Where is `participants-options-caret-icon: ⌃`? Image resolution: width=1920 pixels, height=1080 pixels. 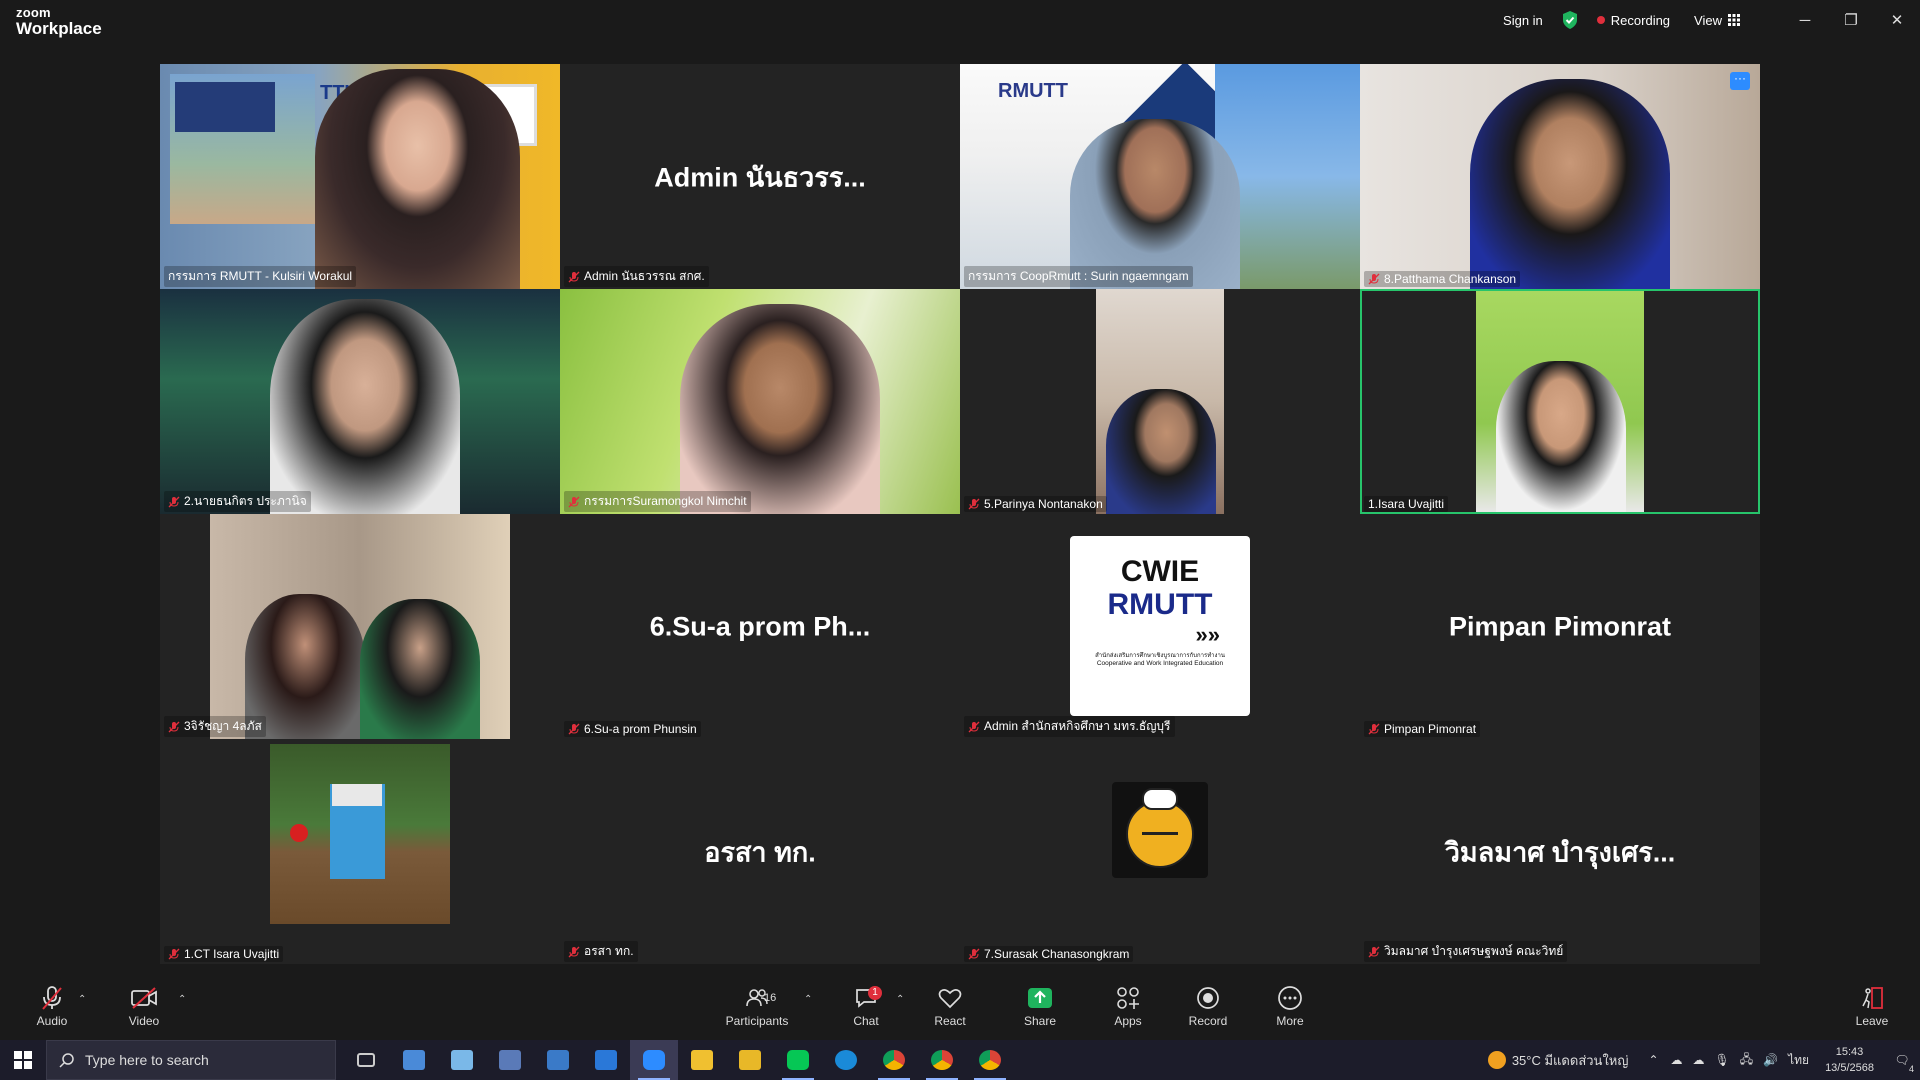 participants-options-caret-icon: ⌃ is located at coordinates (808, 999).